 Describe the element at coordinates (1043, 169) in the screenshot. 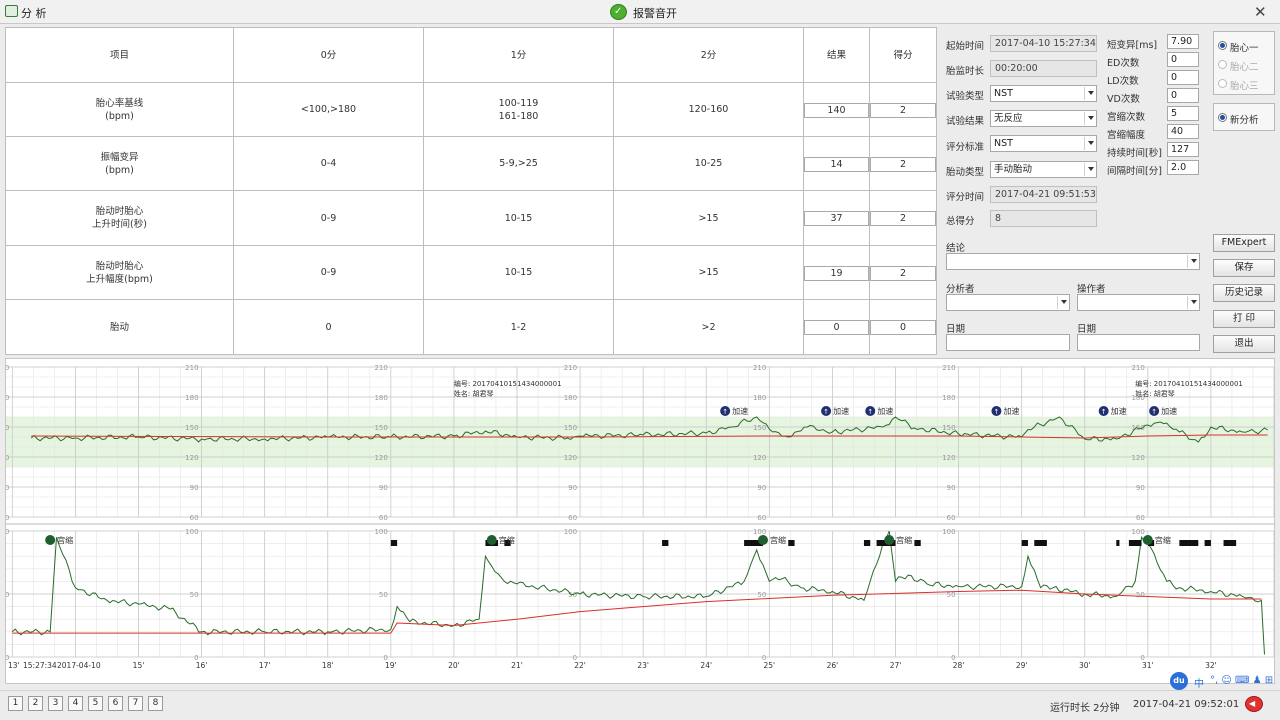

I see `movement-type-select: 手动胎动` at that location.